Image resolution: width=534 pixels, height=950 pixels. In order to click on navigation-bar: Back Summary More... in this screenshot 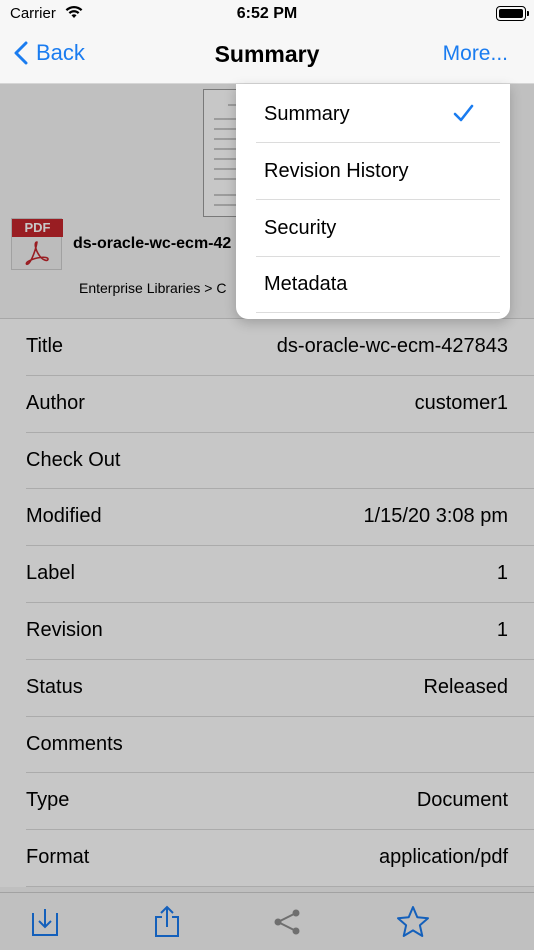, I will do `click(267, 56)`.